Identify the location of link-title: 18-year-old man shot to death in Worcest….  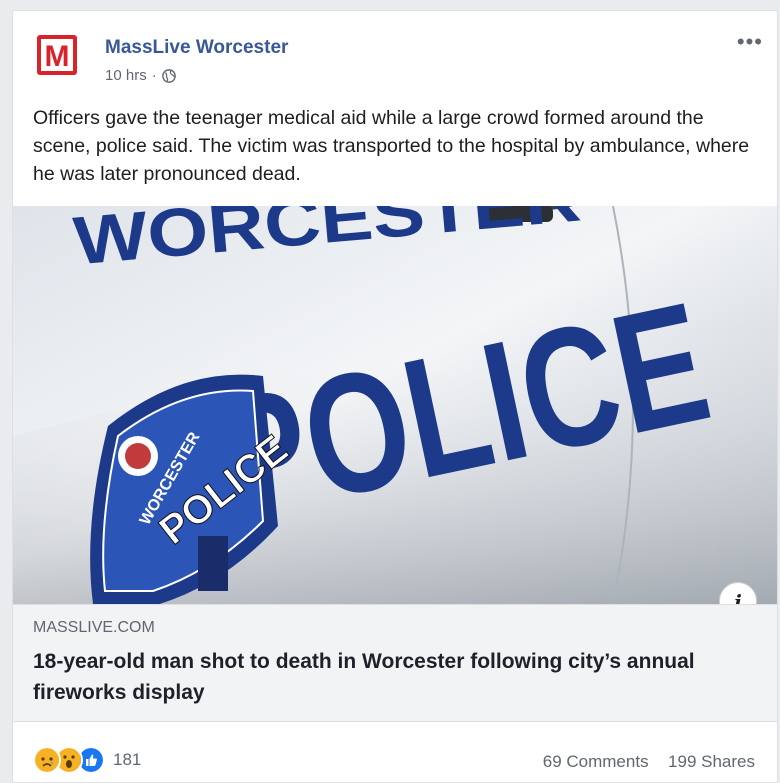
(393, 677).